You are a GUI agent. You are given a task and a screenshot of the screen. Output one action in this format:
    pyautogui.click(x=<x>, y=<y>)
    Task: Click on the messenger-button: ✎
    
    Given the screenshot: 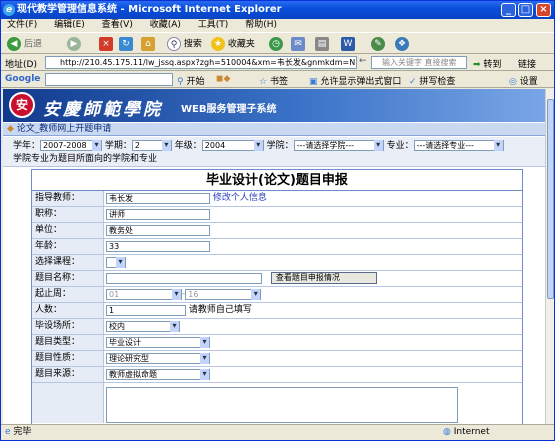 What is the action you would take?
    pyautogui.click(x=378, y=44)
    